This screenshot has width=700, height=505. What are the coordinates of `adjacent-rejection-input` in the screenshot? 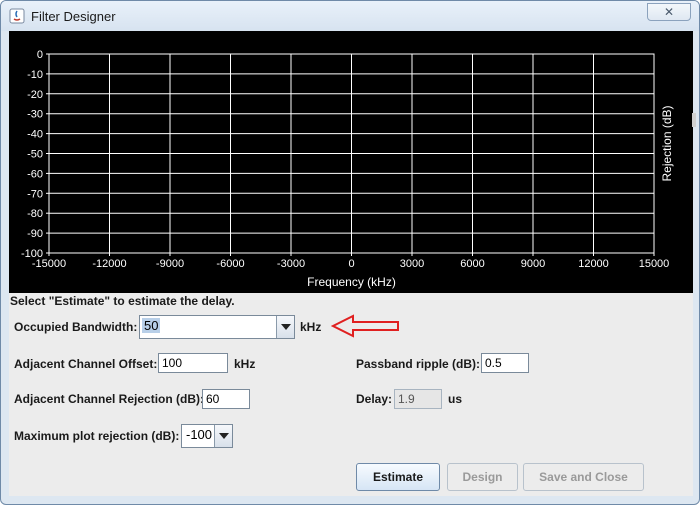 It's located at (226, 399).